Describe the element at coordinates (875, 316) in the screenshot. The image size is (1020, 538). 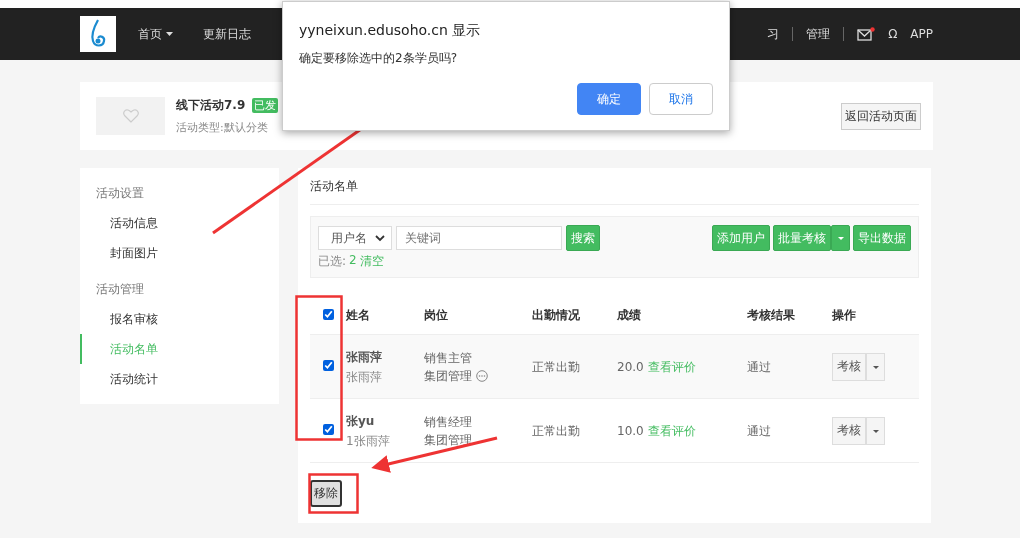
I see `column-header: 操作` at that location.